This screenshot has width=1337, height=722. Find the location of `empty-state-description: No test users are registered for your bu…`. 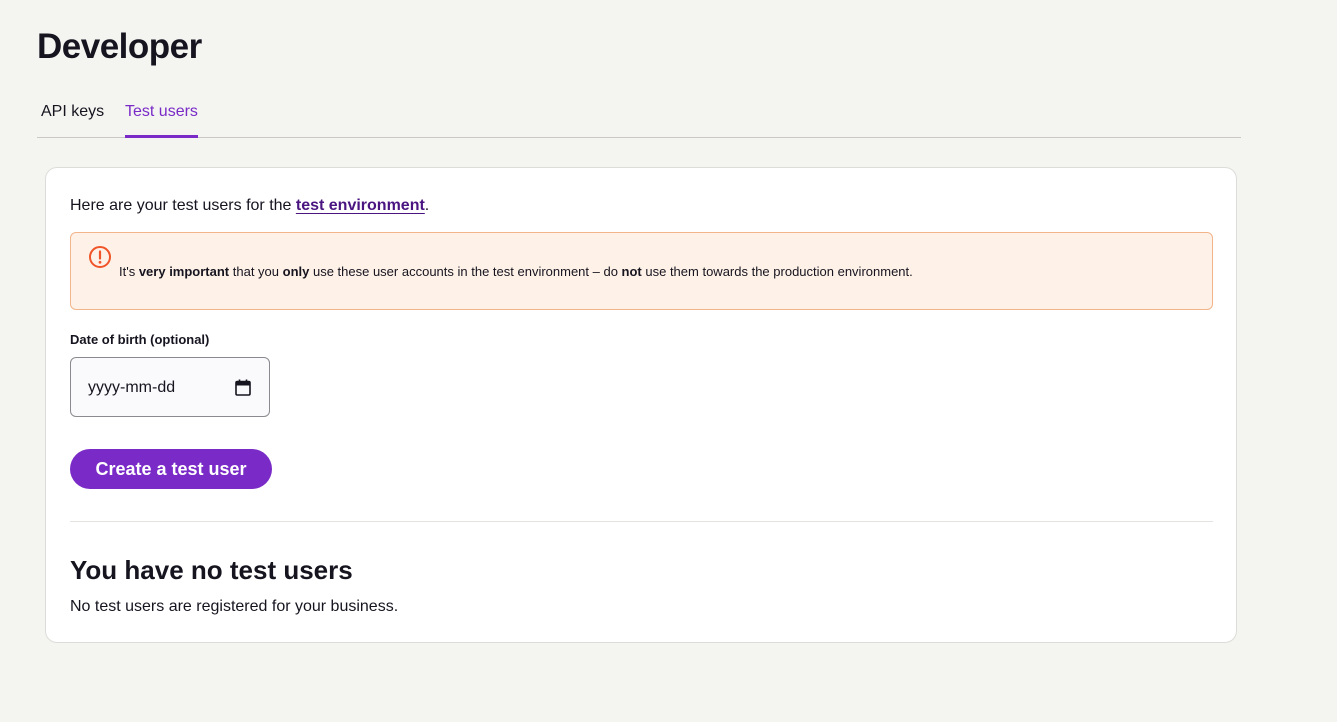

empty-state-description: No test users are registered for your bu… is located at coordinates (234, 606).